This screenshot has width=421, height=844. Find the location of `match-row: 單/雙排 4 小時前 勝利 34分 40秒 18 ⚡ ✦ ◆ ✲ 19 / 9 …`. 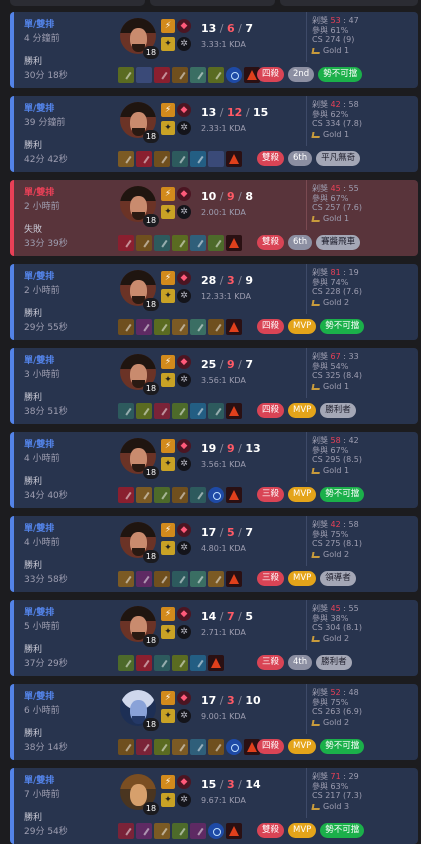

match-row: 單/雙排 4 小時前 勝利 34分 40秒 18 ⚡ ✦ ◆ ✲ 19 / 9 … is located at coordinates (214, 470).